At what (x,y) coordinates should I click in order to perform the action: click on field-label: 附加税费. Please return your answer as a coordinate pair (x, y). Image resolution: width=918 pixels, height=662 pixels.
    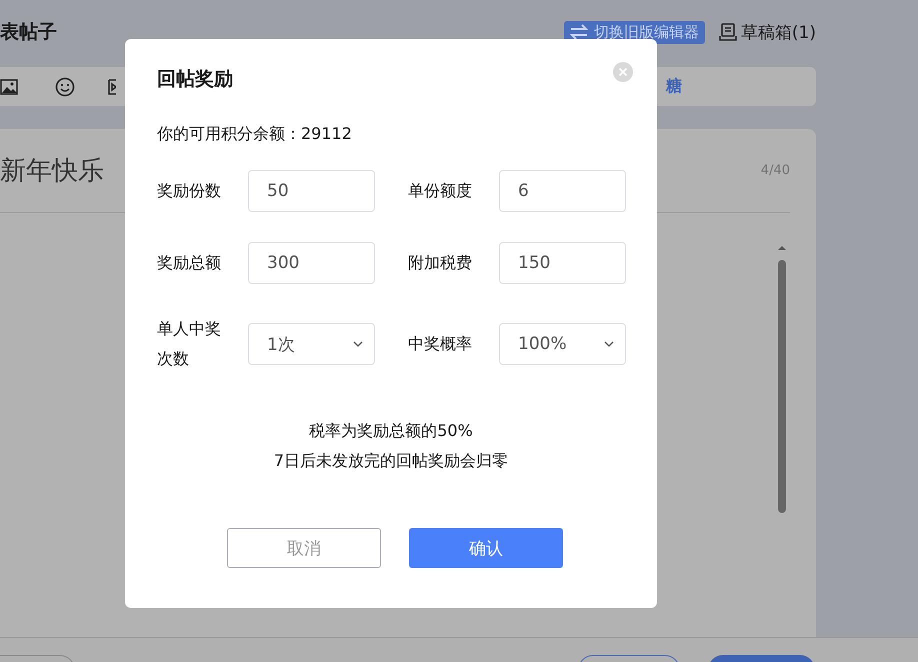
    Looking at the image, I should click on (440, 263).